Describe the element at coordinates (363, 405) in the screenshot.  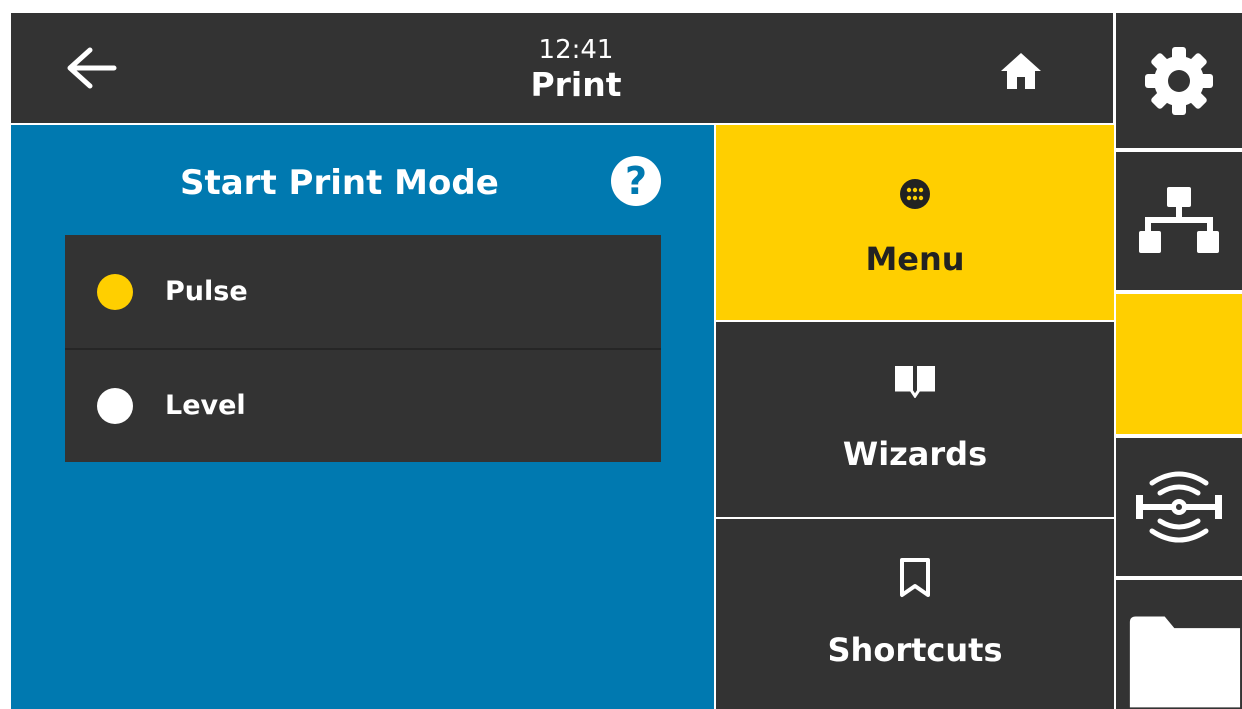
I see `option-level: Level` at that location.